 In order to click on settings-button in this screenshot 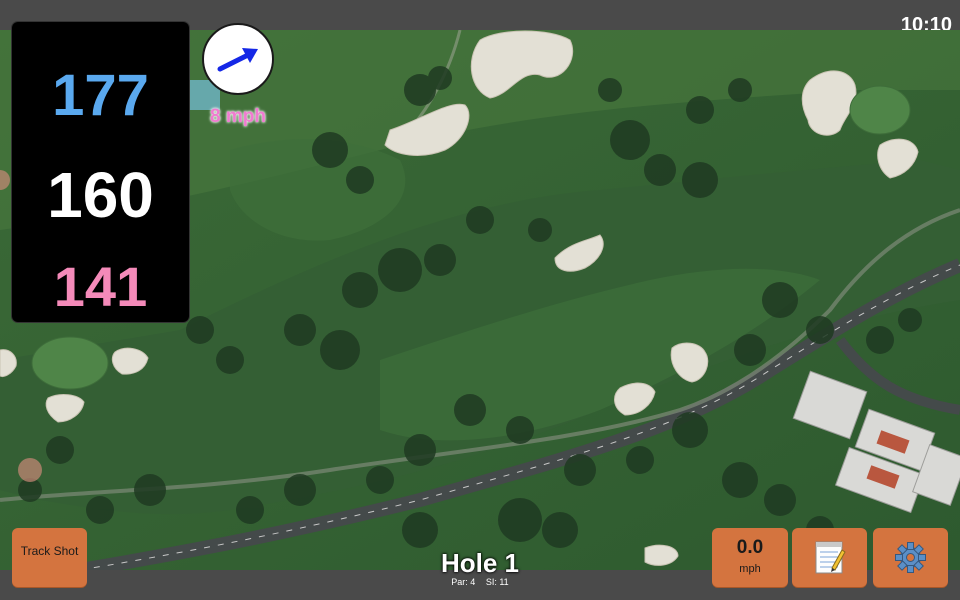, I will do `click(910, 557)`.